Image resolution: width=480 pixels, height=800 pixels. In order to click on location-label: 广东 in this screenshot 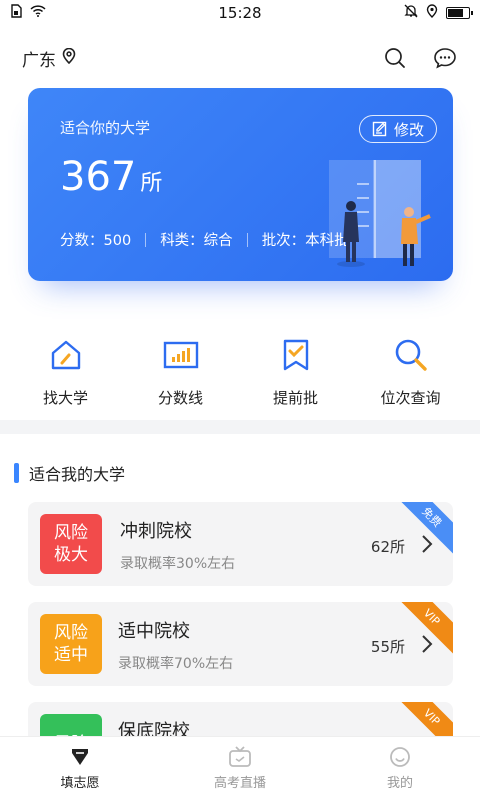, I will do `click(39, 60)`.